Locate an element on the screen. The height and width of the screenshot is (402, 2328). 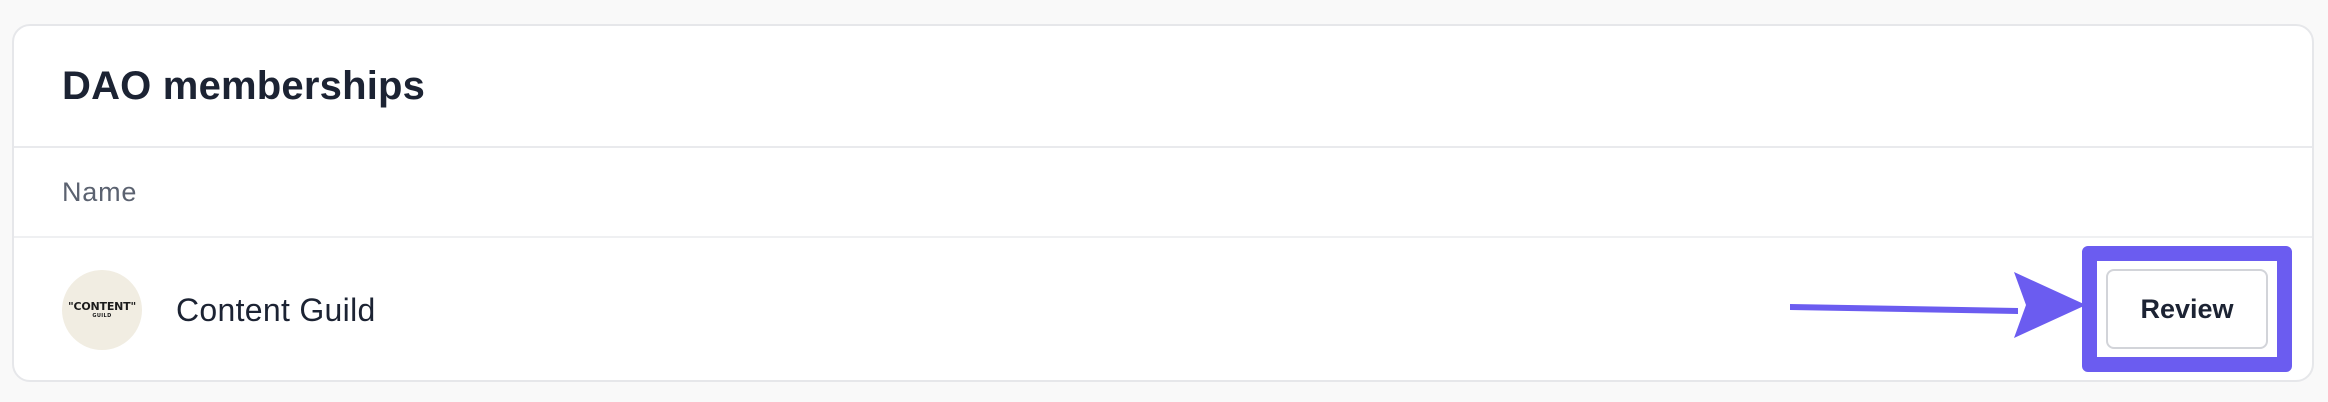
membership-name: Content Guild is located at coordinates (276, 309).